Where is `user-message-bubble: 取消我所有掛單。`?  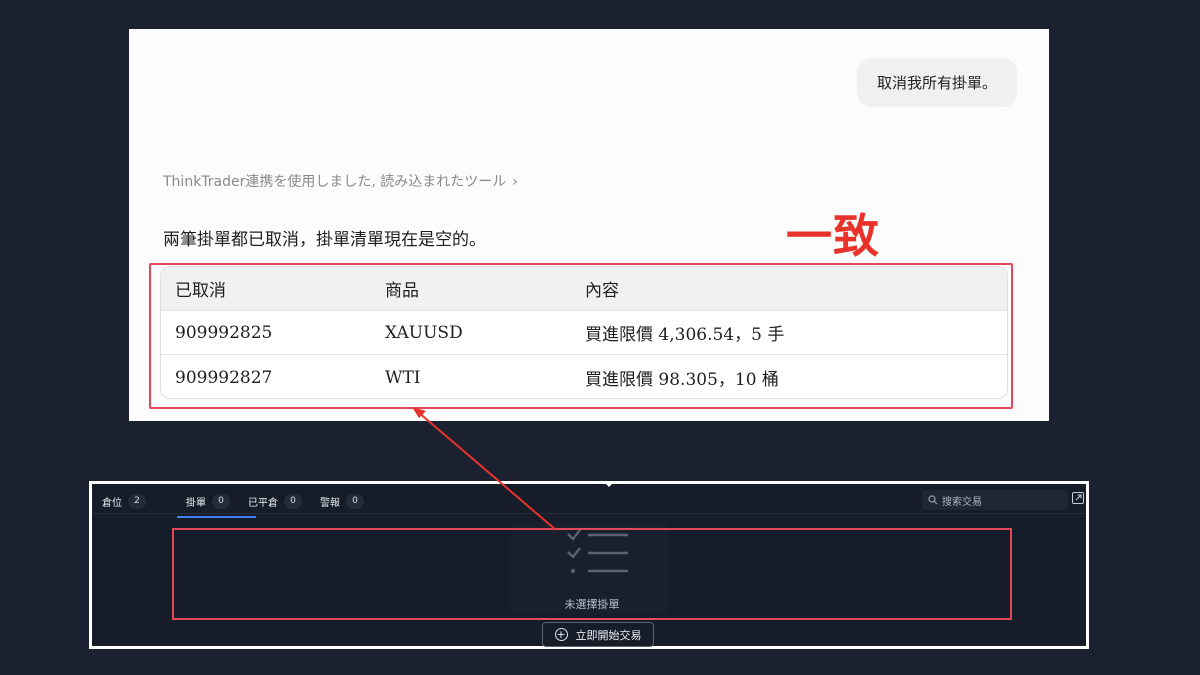 user-message-bubble: 取消我所有掛單。 is located at coordinates (936, 82).